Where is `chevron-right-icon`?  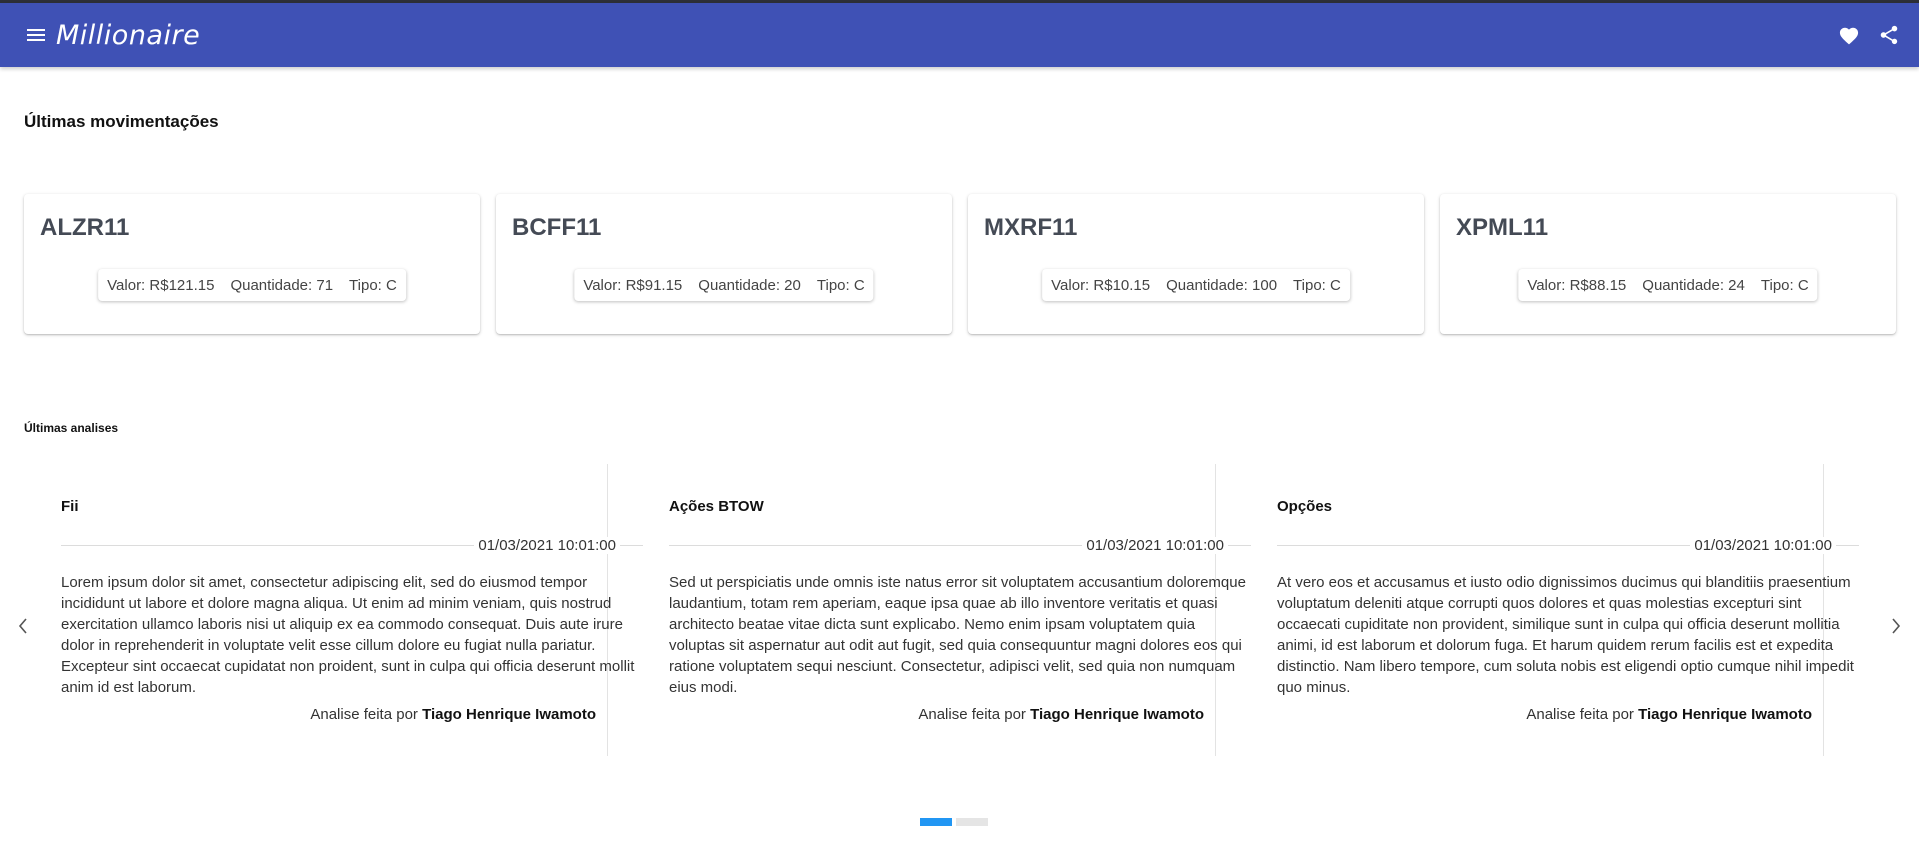
chevron-right-icon is located at coordinates (1896, 626).